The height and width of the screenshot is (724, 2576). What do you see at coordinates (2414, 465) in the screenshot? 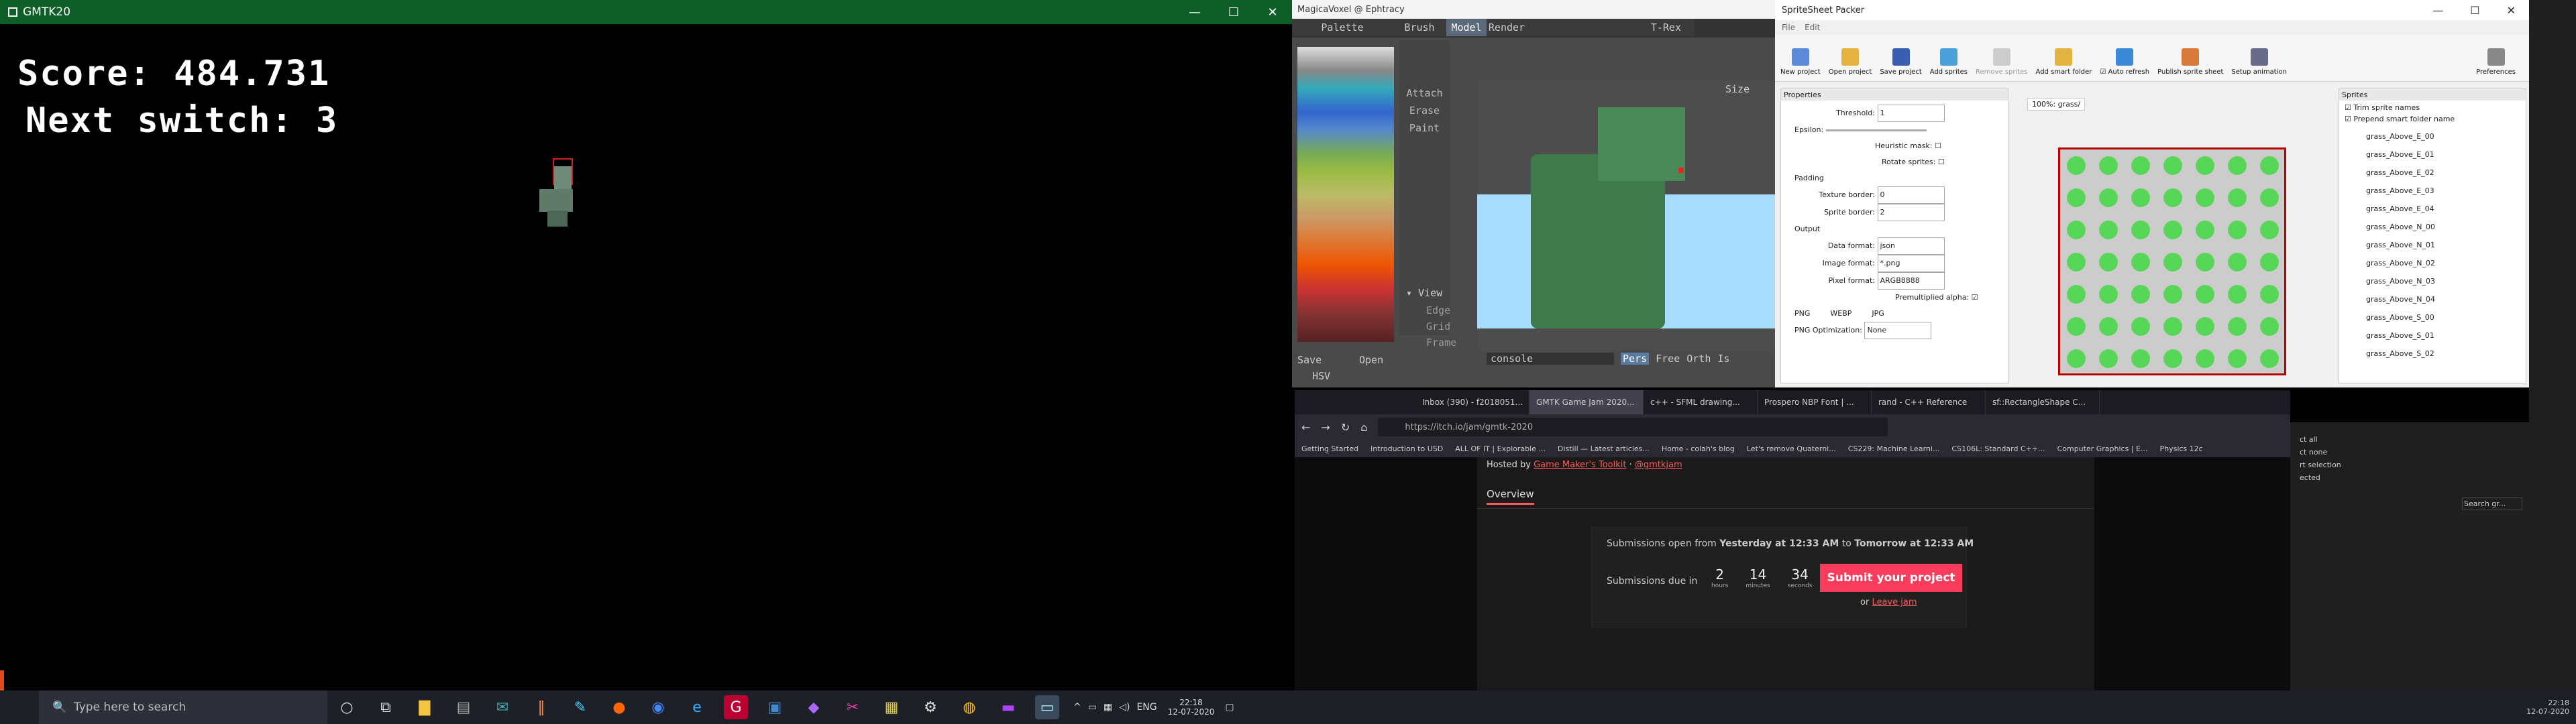
I see `behind-item: rt selection` at bounding box center [2414, 465].